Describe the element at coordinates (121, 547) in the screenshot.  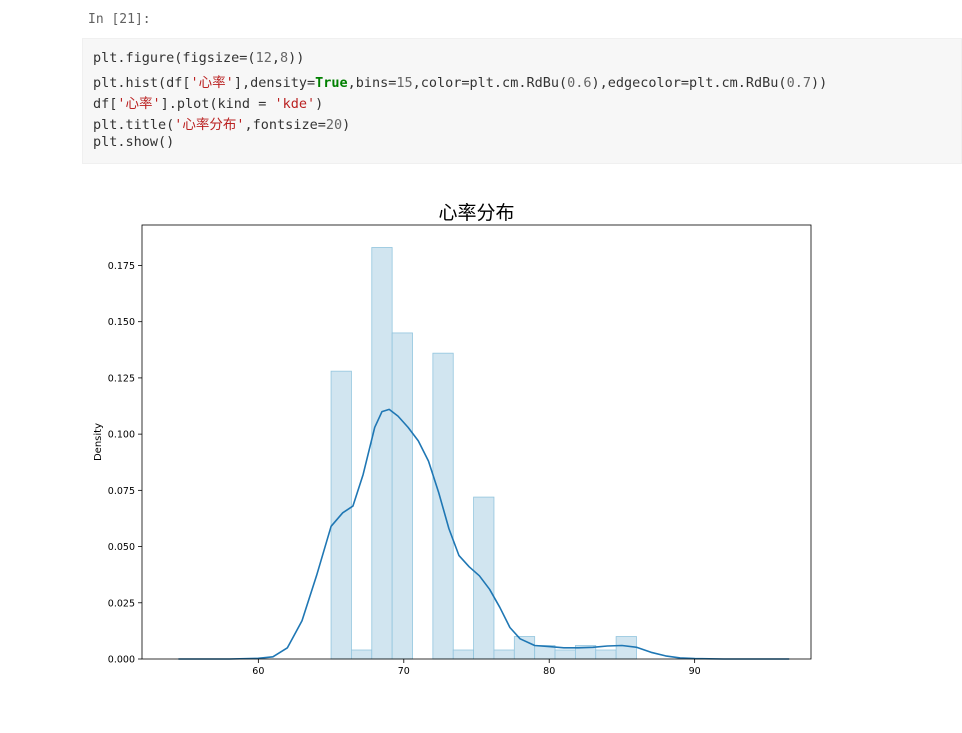
I see `y-tick-label: 0.050` at that location.